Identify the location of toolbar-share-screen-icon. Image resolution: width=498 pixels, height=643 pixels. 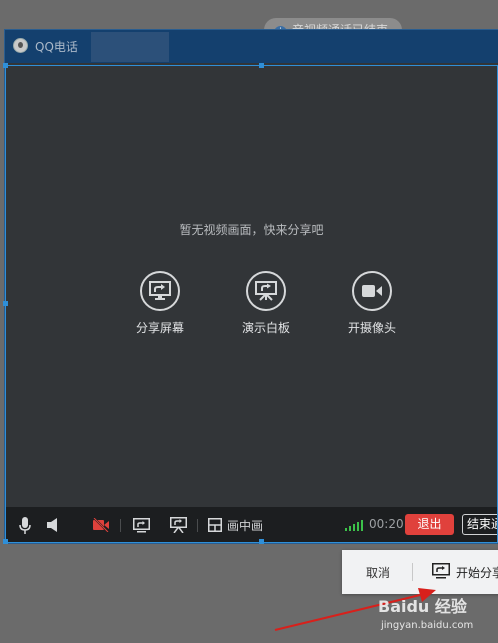
(141, 525).